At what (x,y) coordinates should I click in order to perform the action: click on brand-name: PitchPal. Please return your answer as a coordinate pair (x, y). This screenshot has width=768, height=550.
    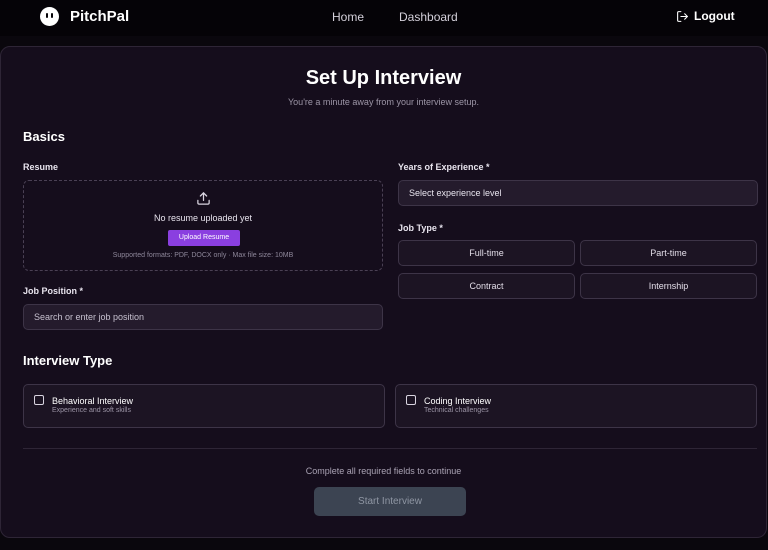
    Looking at the image, I should click on (100, 16).